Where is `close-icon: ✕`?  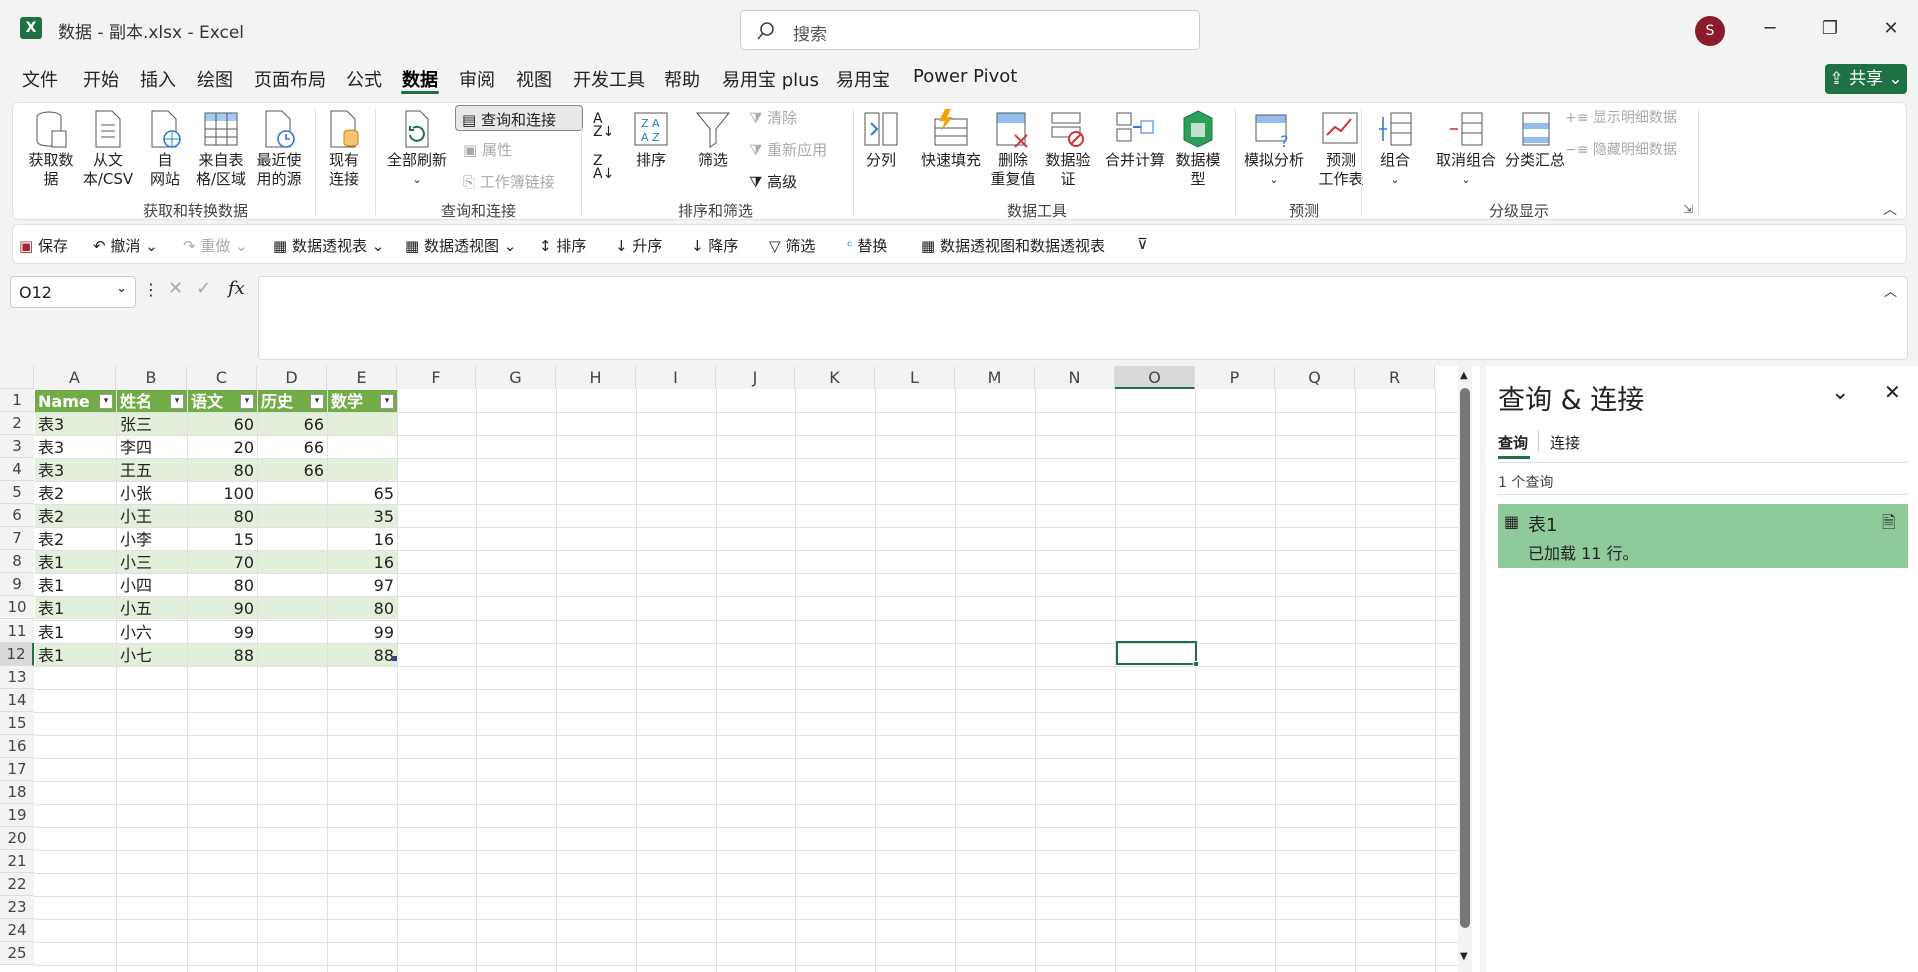
close-icon: ✕ is located at coordinates (1891, 29).